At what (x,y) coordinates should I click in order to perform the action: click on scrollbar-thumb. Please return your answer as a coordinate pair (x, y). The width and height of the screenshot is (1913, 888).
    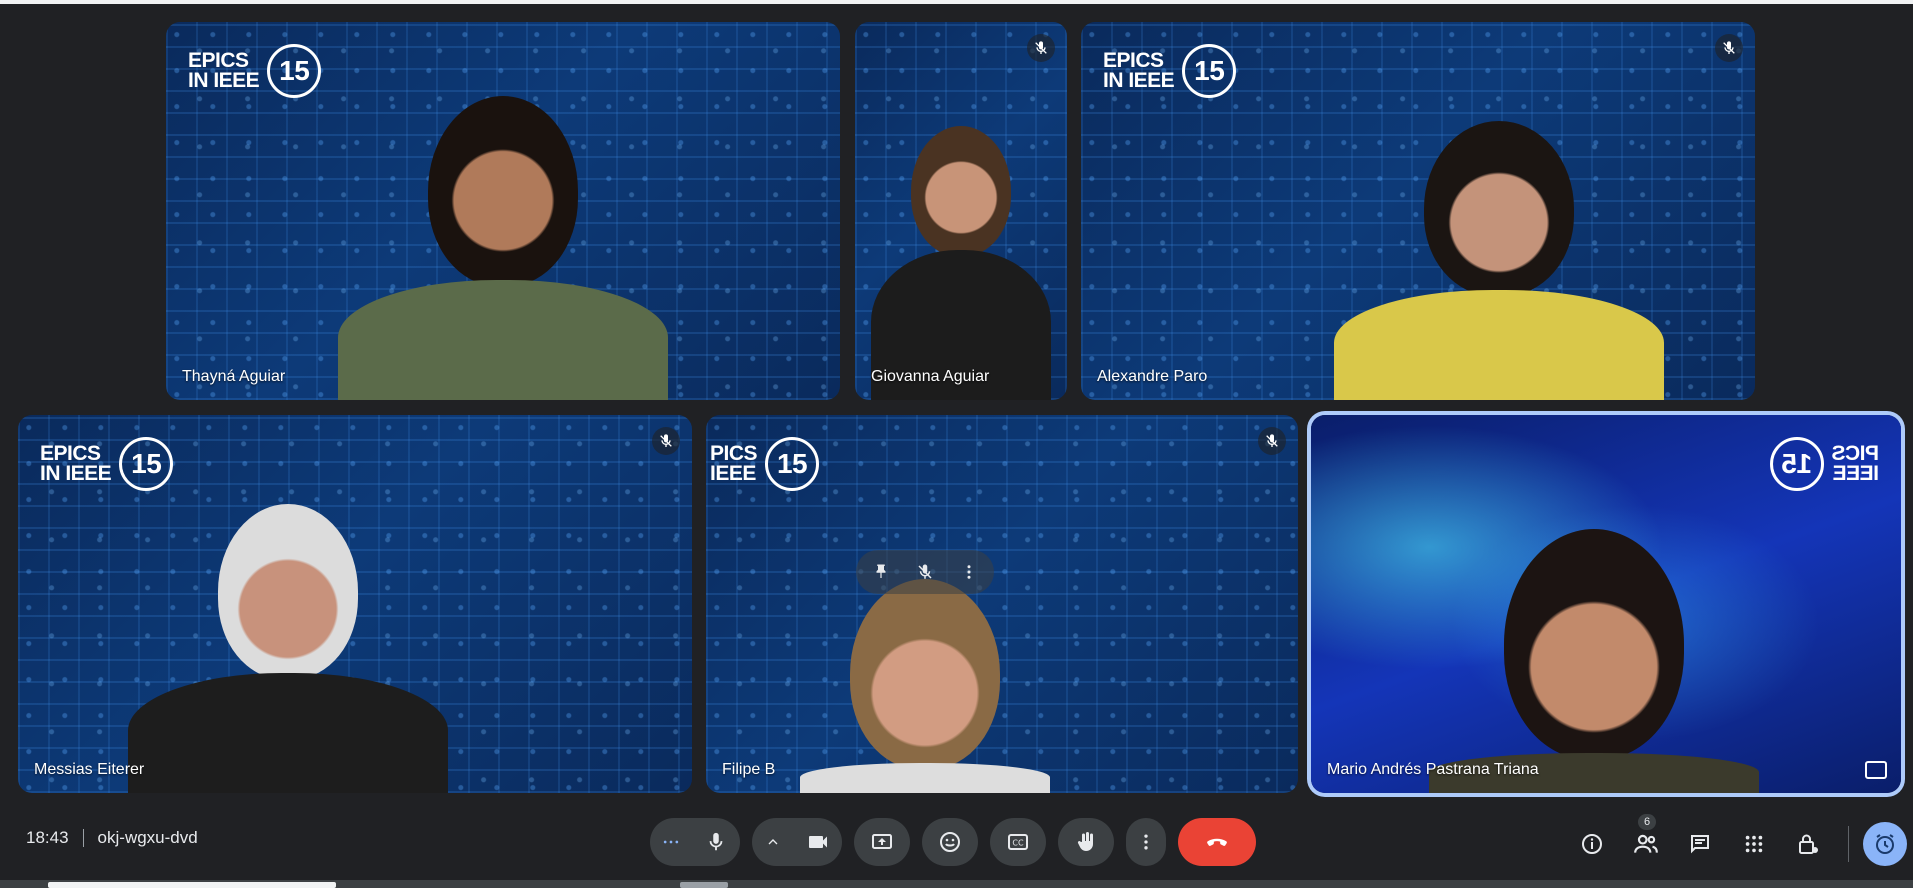
    Looking at the image, I should click on (192, 885).